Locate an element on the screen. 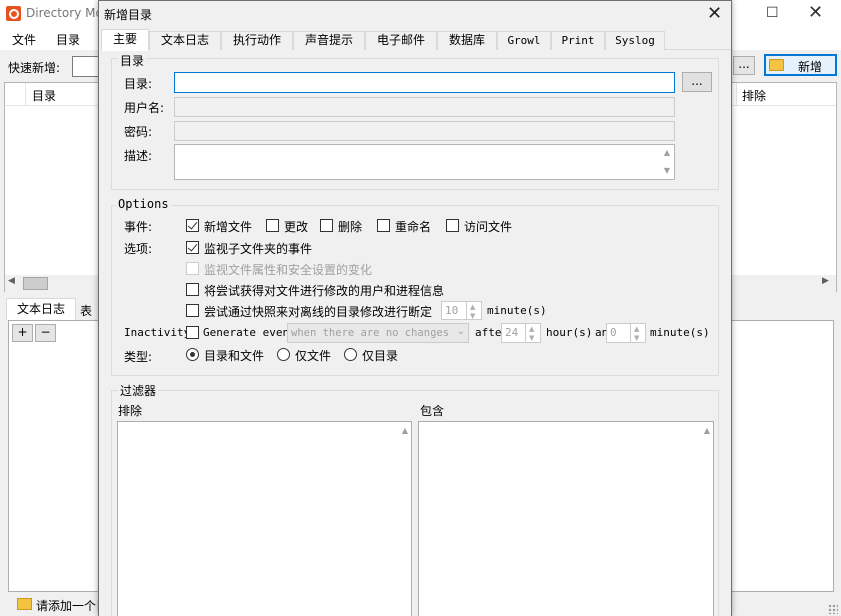 Image resolution: width=841 pixels, height=616 pixels. tab-growl: Growl is located at coordinates (524, 40).